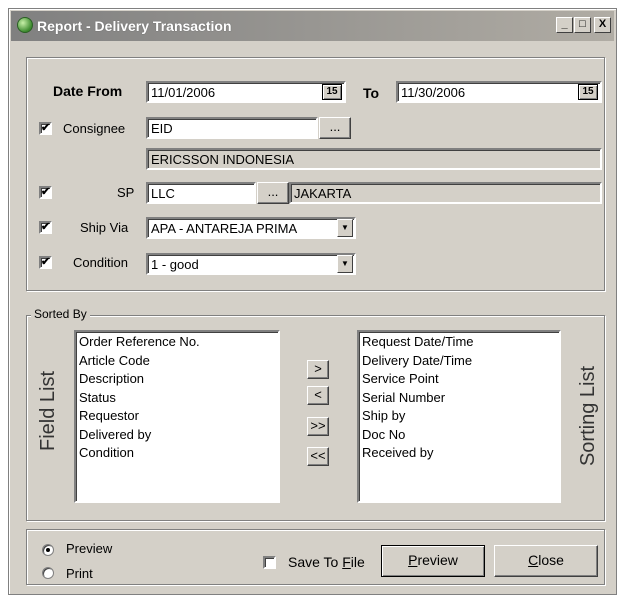 The width and height of the screenshot is (619, 597). What do you see at coordinates (100, 262) in the screenshot?
I see `condition-label: Condition` at bounding box center [100, 262].